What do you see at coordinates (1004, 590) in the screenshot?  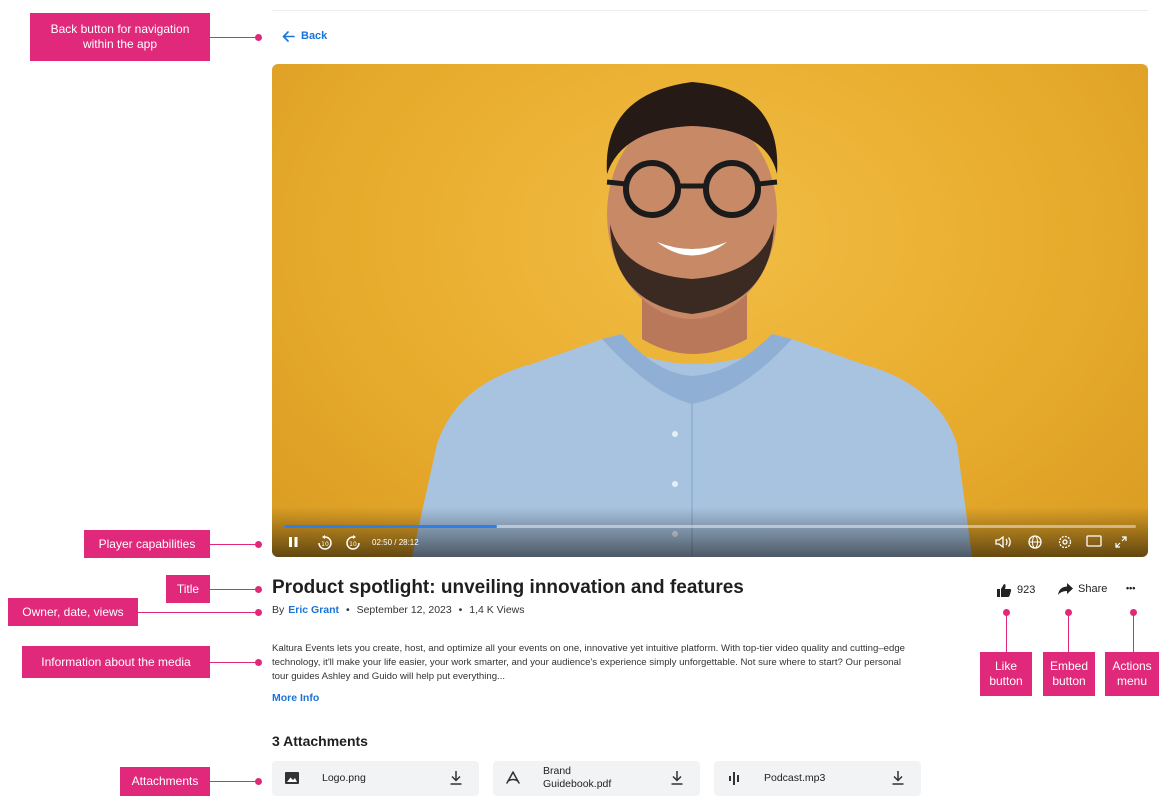 I see `thumbs-up-icon` at bounding box center [1004, 590].